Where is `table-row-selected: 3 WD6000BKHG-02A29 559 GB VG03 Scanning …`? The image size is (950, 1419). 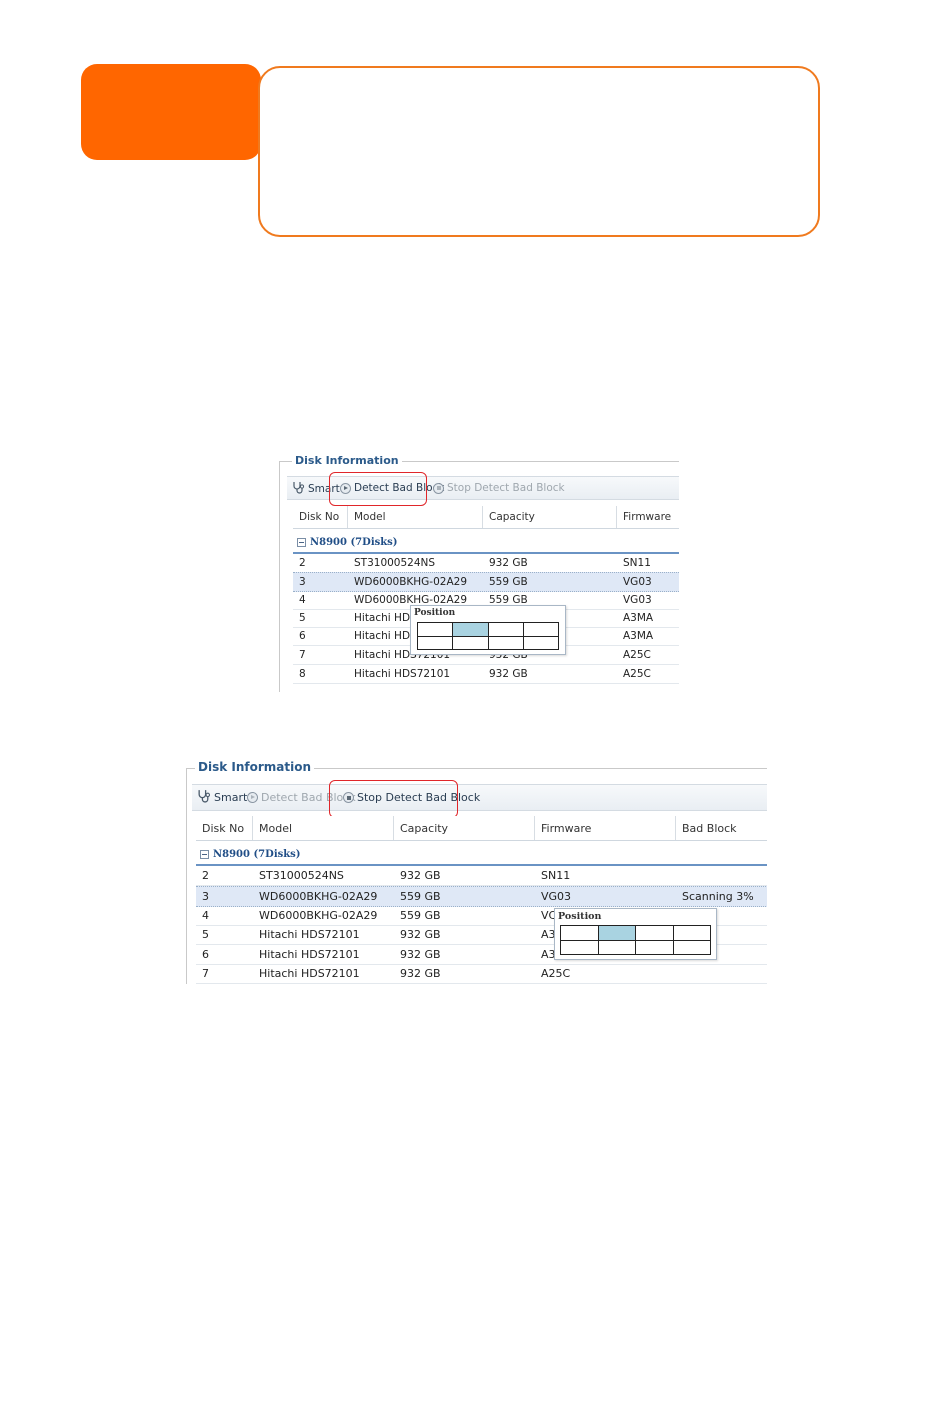
table-row-selected: 3 WD6000BKHG-02A29 559 GB VG03 Scanning … is located at coordinates (481, 896).